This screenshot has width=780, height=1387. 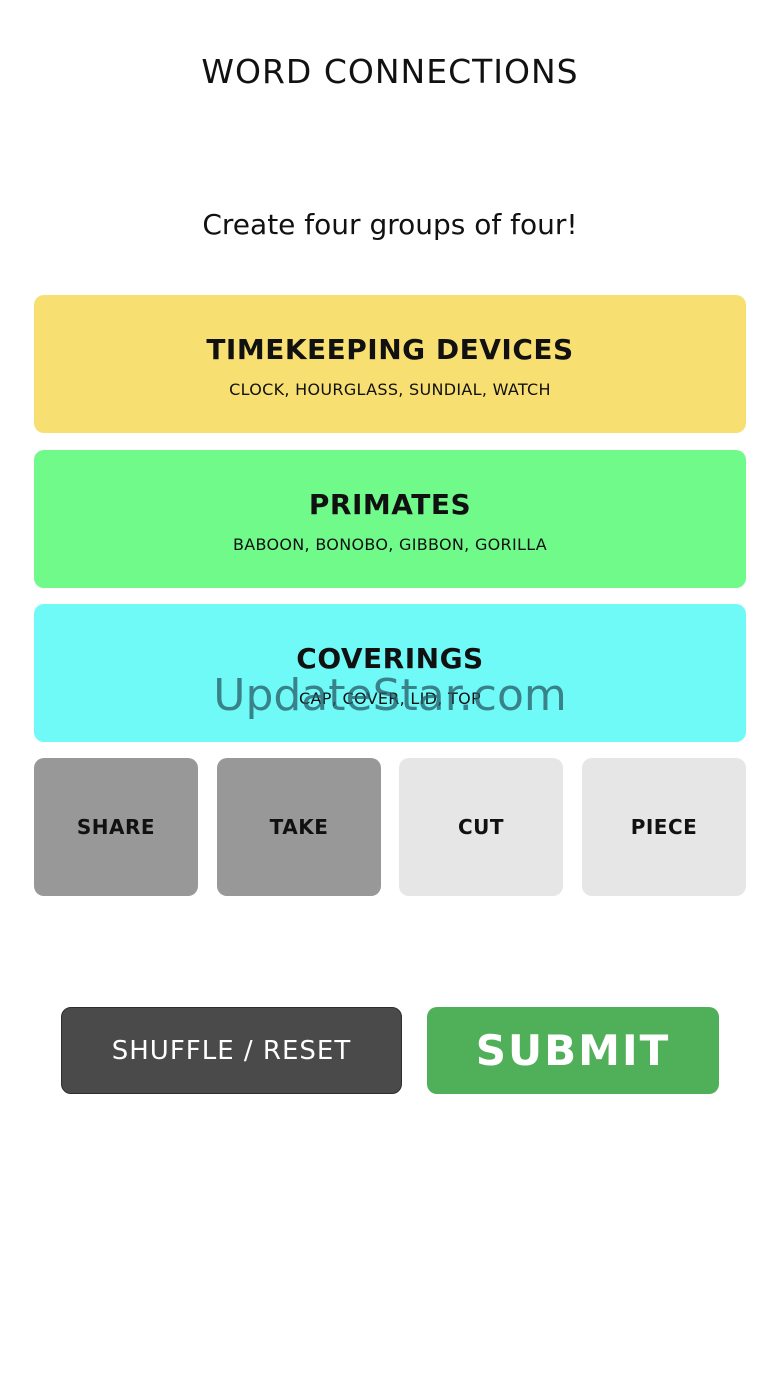 What do you see at coordinates (664, 827) in the screenshot?
I see `word-tile-piece: PIECE` at bounding box center [664, 827].